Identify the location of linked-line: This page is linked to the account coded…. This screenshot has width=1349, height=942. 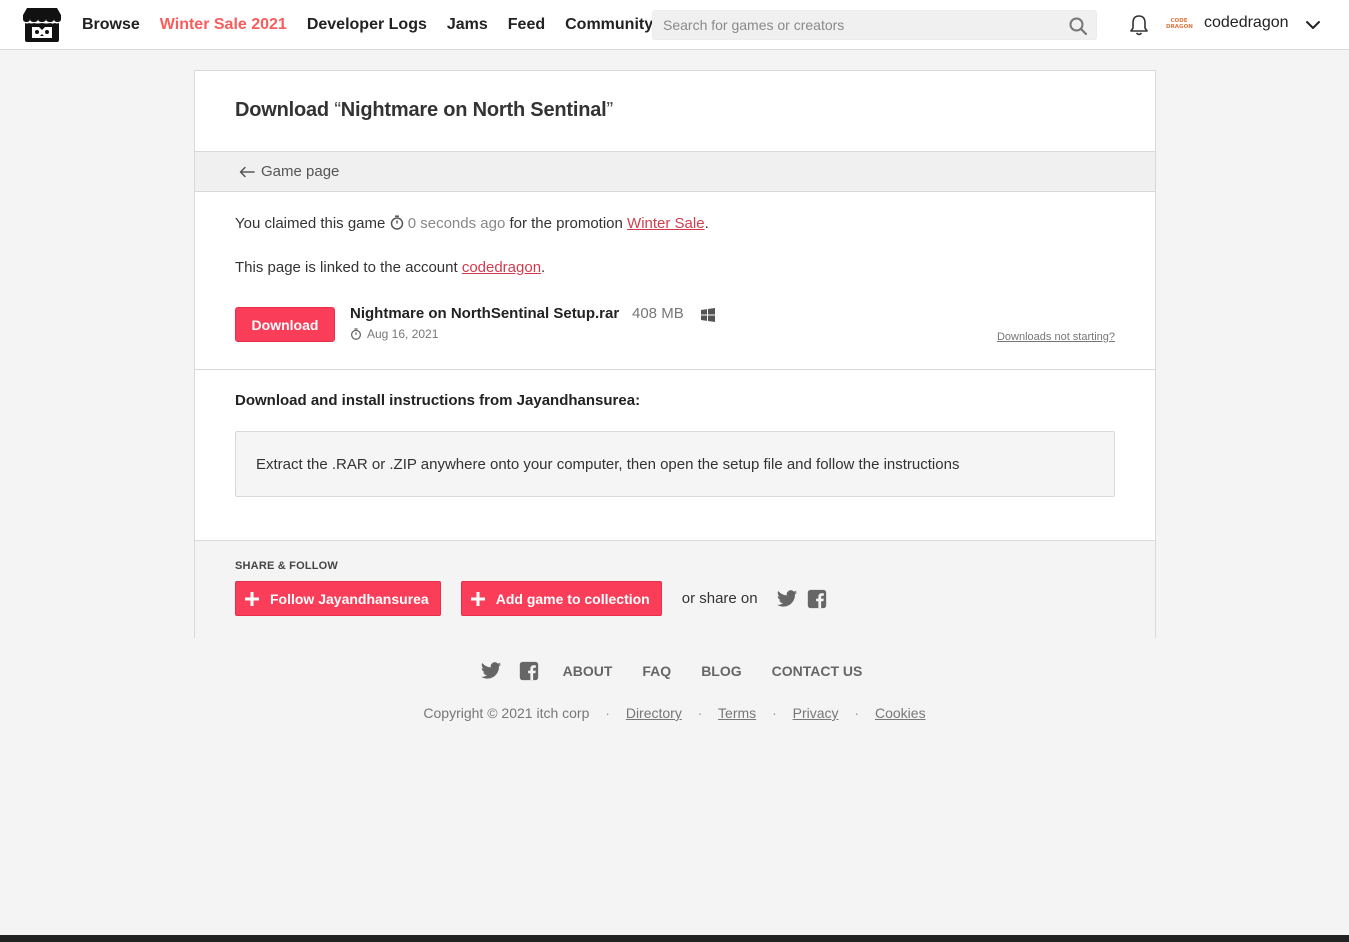
(390, 267).